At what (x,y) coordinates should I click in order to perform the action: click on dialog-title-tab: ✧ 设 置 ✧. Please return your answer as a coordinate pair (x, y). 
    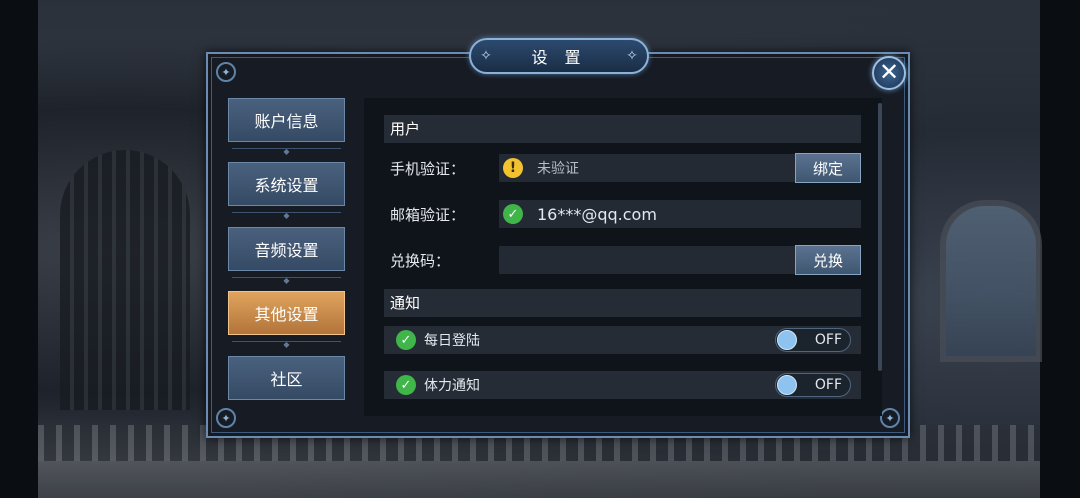
    Looking at the image, I should click on (559, 56).